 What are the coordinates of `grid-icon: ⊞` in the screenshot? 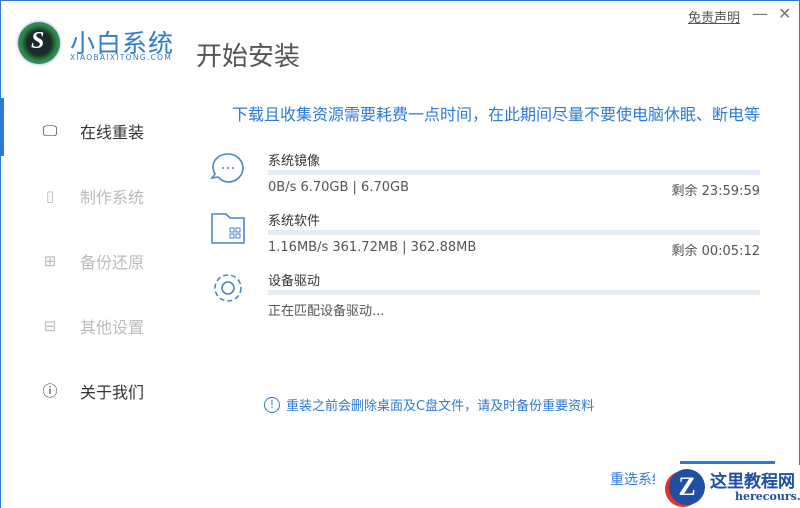 It's located at (50, 260).